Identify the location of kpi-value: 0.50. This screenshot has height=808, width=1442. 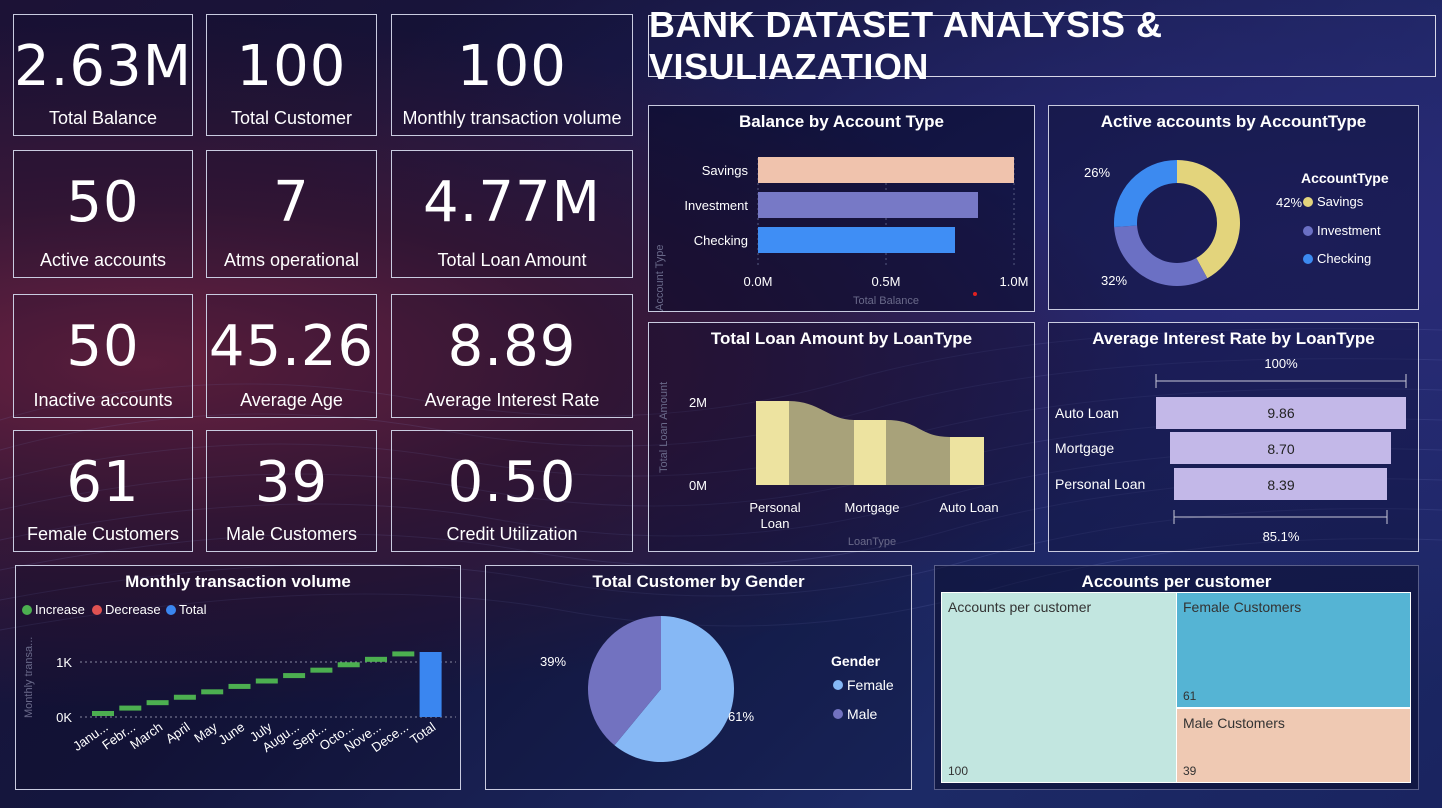
(512, 482).